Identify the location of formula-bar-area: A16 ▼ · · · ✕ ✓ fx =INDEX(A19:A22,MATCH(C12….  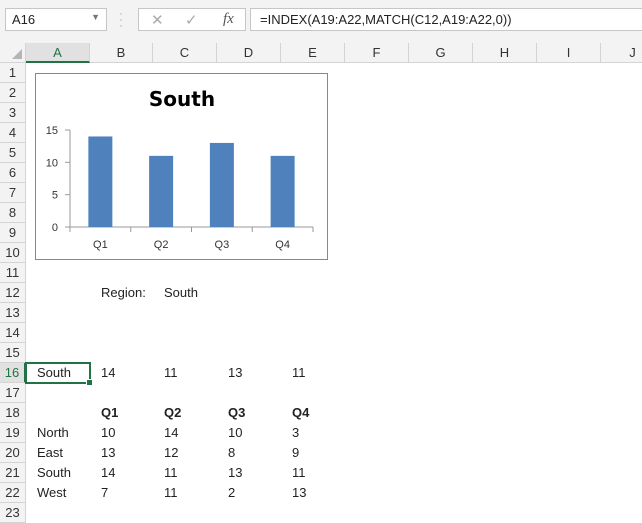
(321, 21).